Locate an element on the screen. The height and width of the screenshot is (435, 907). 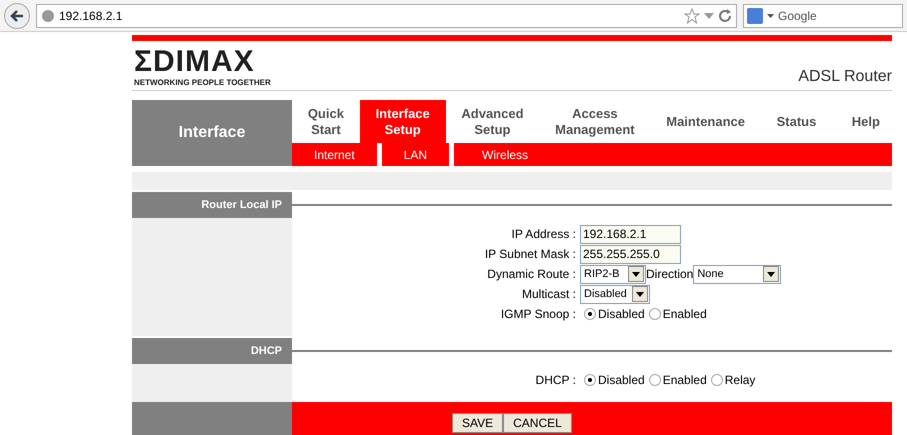
sub-tab: Internet is located at coordinates (337, 154).